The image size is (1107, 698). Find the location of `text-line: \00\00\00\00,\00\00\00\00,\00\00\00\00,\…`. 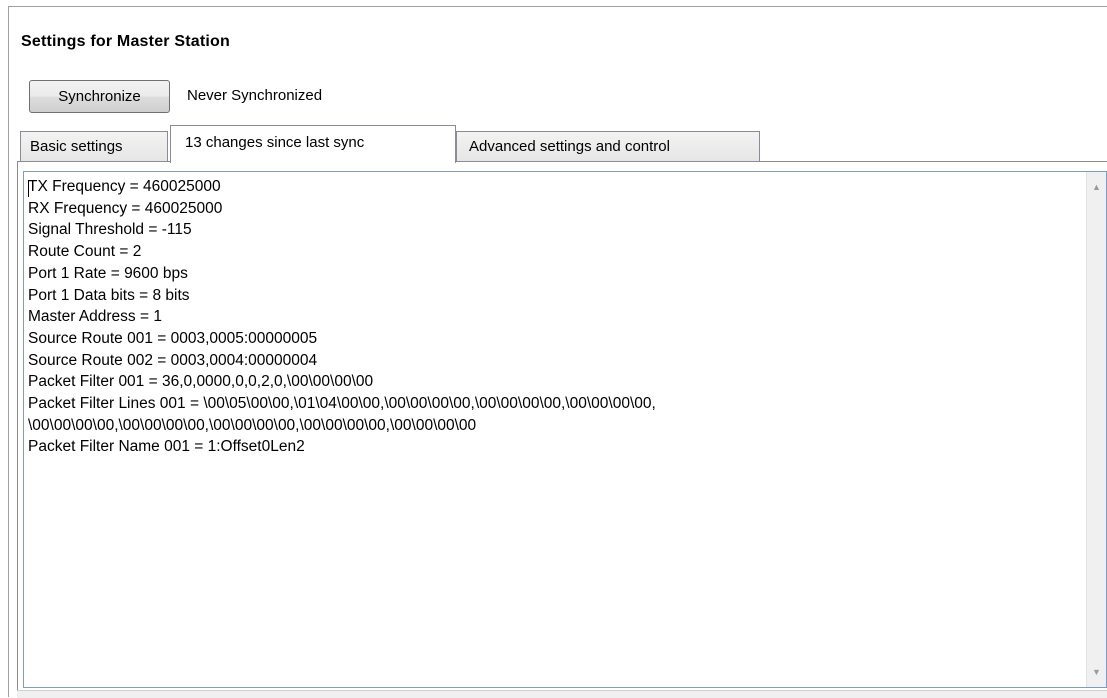

text-line: \00\00\00\00,\00\00\00\00,\00\00\00\00,\… is located at coordinates (252, 425).